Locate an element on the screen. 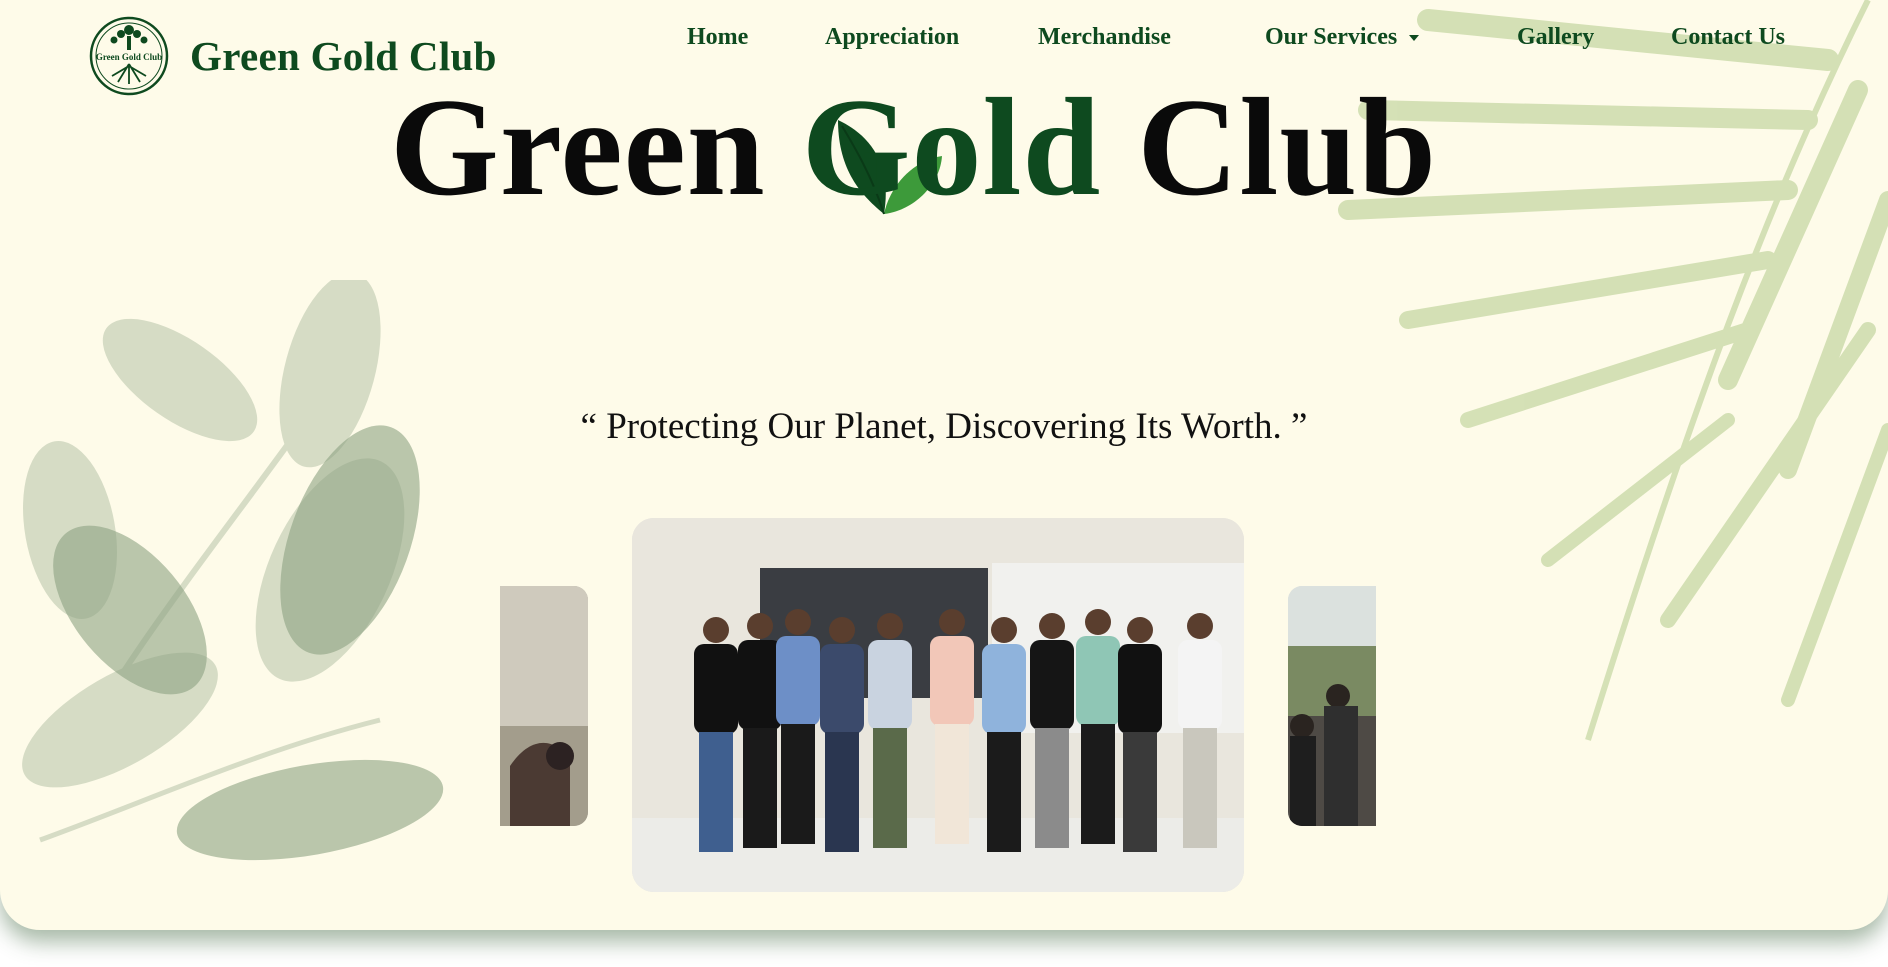 This screenshot has height=967, width=1888. nav-our-services-label: Our Services is located at coordinates (1331, 37).